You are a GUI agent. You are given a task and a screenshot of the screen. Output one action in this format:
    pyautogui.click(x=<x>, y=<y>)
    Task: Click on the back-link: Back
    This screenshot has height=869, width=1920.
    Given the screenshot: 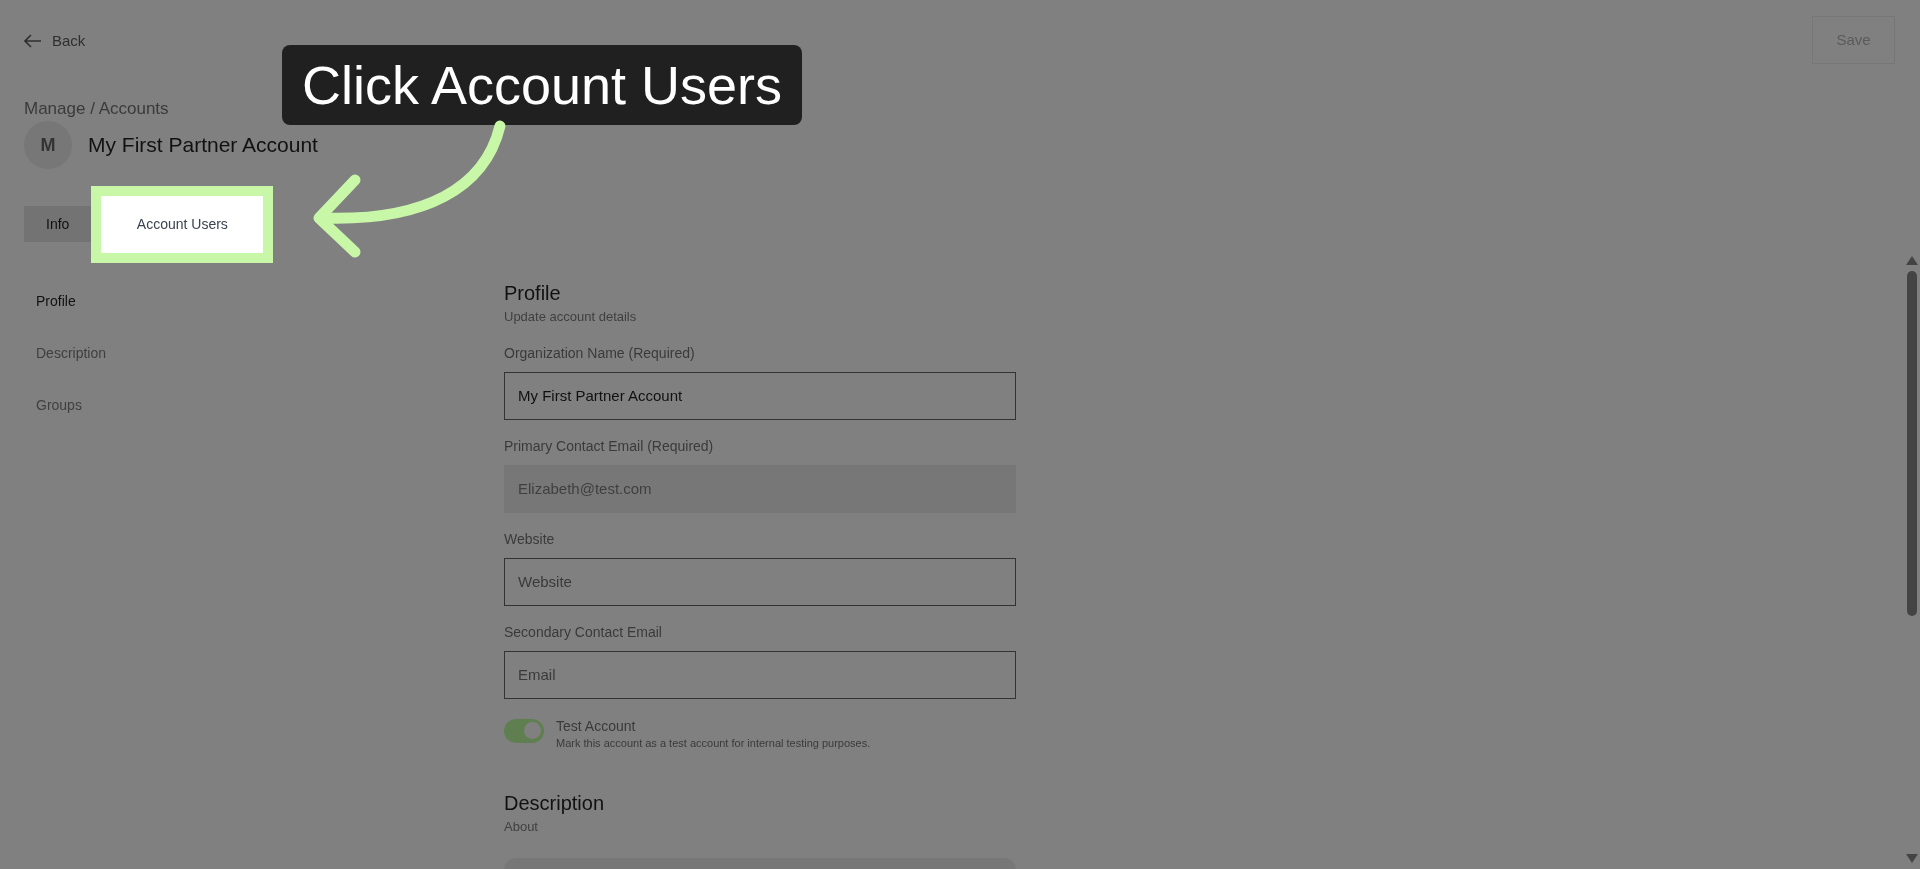 What is the action you would take?
    pyautogui.click(x=55, y=41)
    